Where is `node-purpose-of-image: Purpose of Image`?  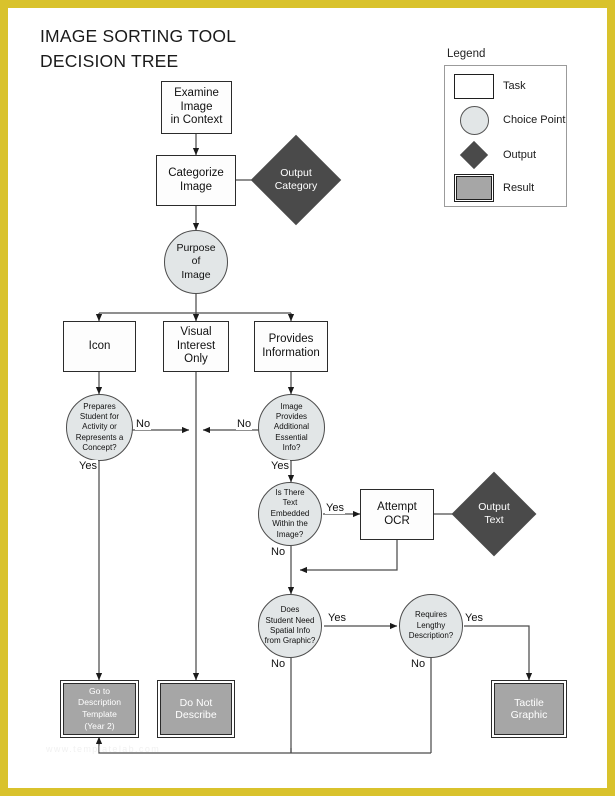 node-purpose-of-image: Purpose of Image is located at coordinates (196, 262).